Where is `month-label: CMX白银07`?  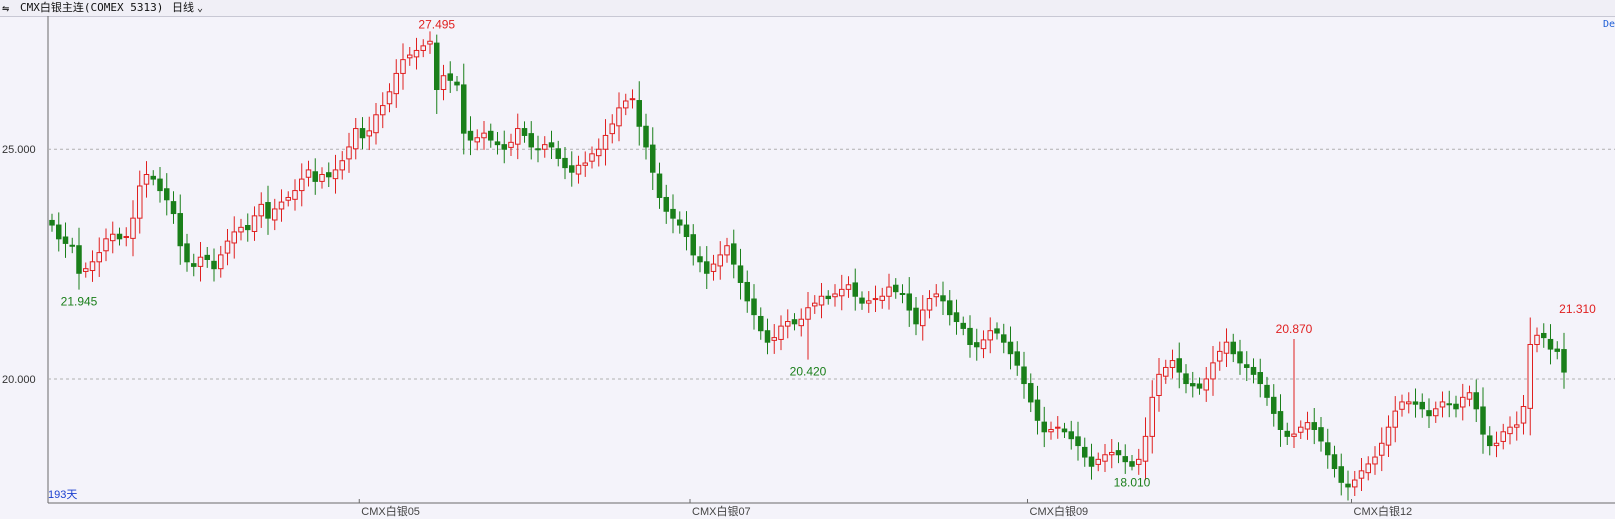 month-label: CMX白银07 is located at coordinates (721, 511).